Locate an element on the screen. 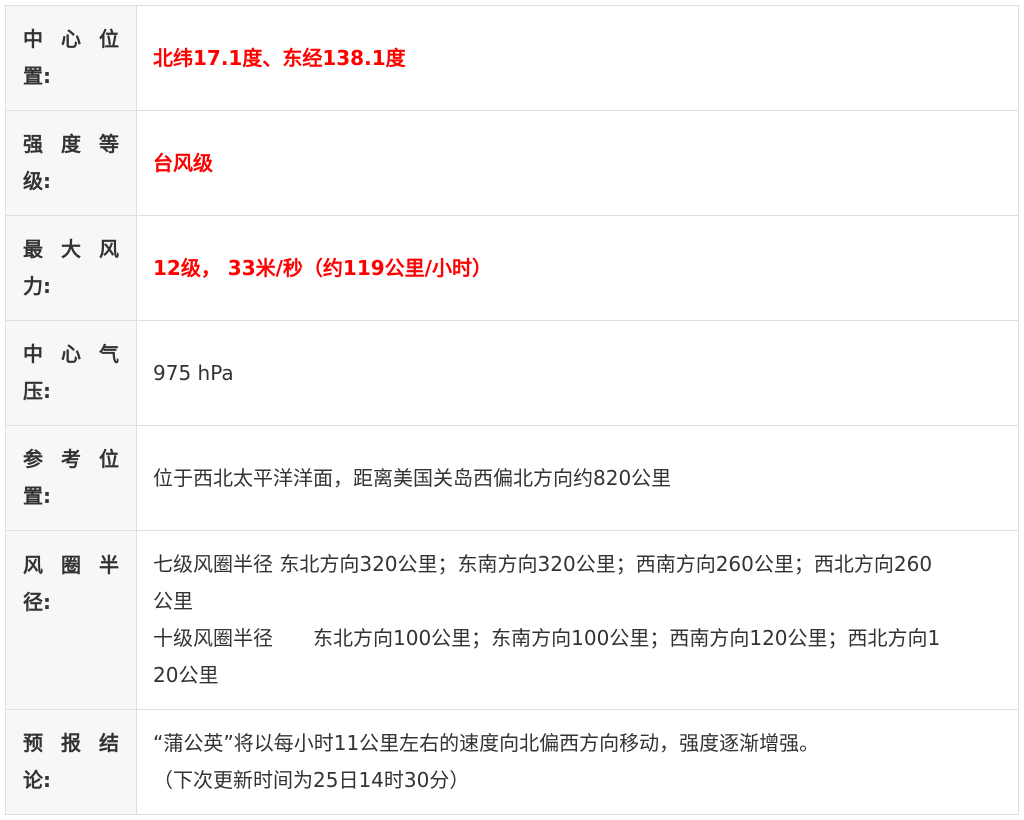 This screenshot has width=1024, height=820. label-cell: 最 大 风 力: is located at coordinates (71, 268).